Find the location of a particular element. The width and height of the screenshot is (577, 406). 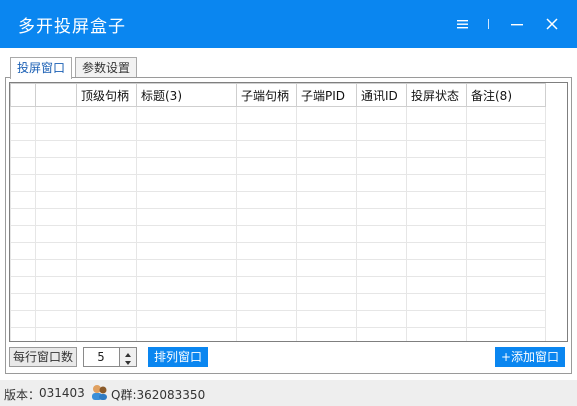

arrange-windows-button: 排列窗口 is located at coordinates (178, 357).